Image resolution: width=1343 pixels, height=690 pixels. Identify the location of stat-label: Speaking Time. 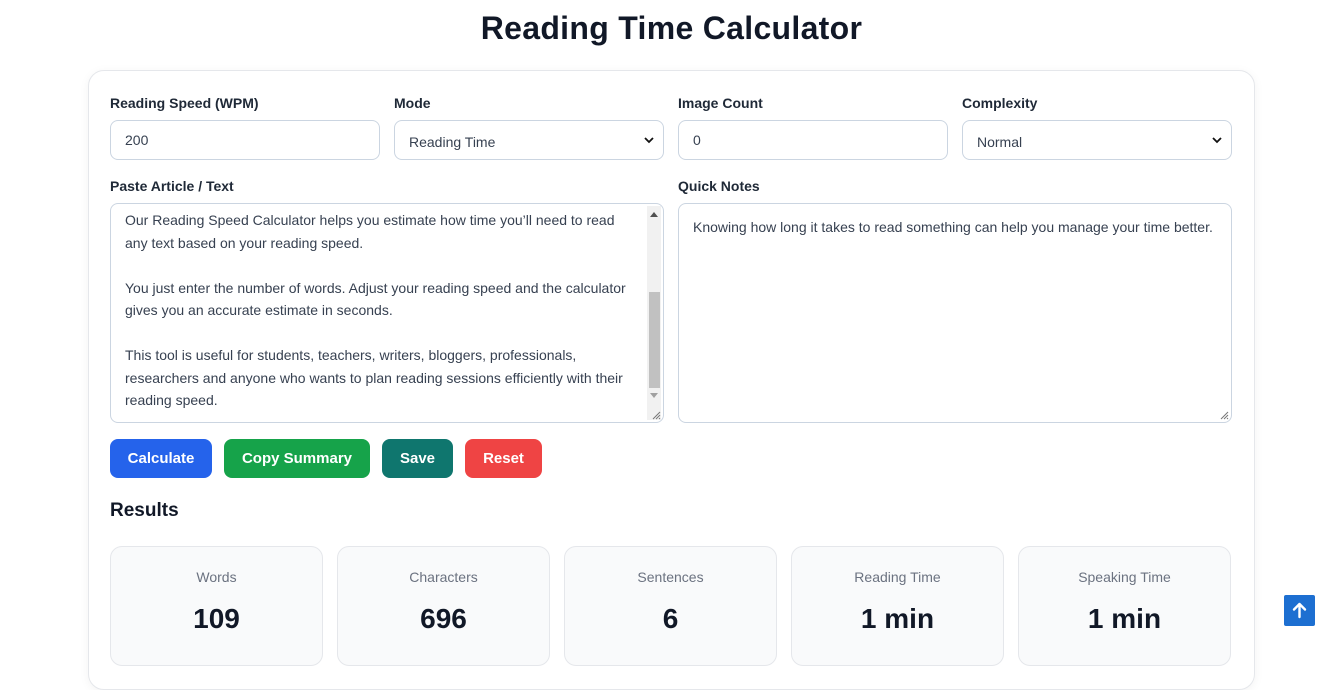
(1124, 577).